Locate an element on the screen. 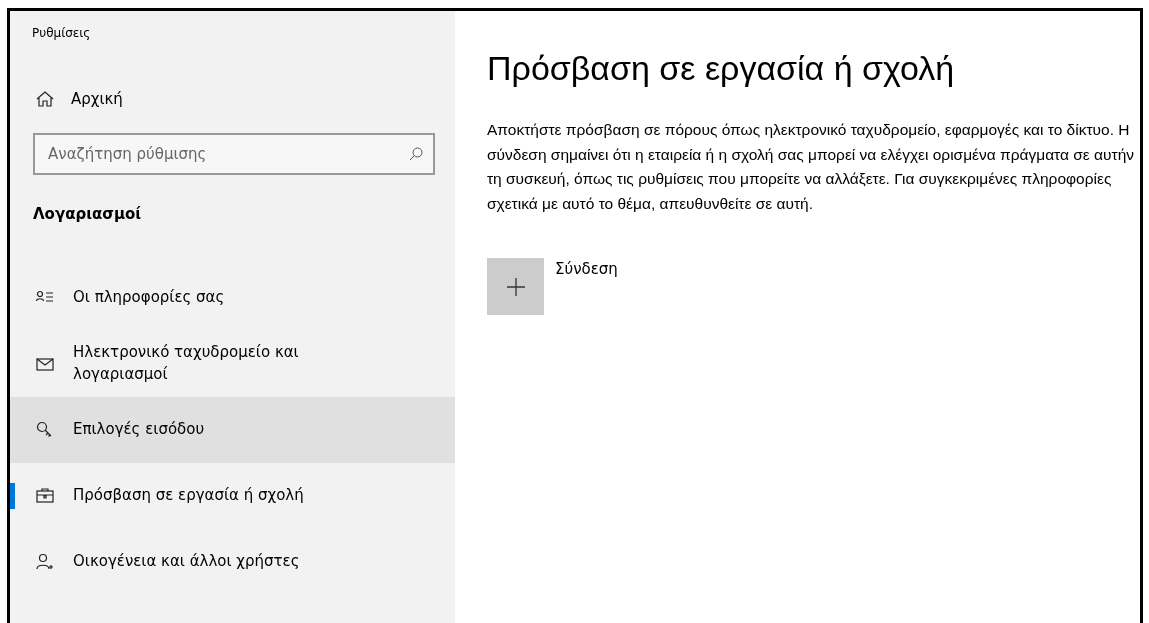 The image size is (1149, 623). nav-label: Ηλεκτρονικό ταχυδρομείο και λογαριασμοί is located at coordinates (186, 363).